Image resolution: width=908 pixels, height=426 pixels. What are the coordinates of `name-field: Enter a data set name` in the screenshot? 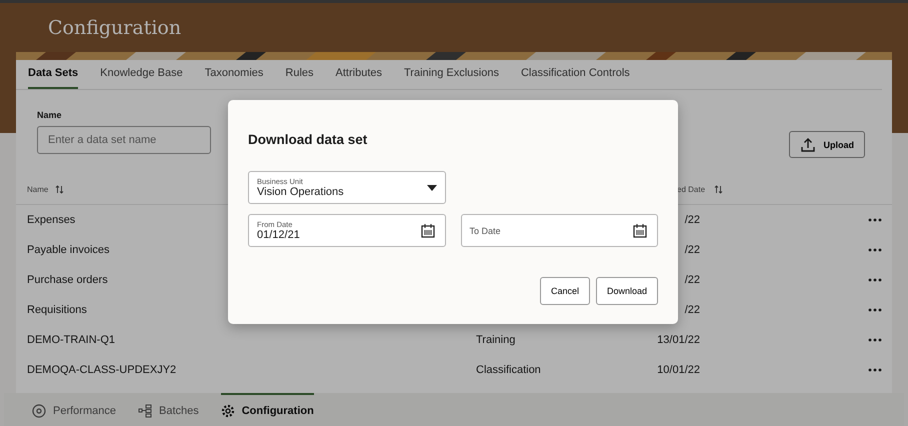 It's located at (124, 140).